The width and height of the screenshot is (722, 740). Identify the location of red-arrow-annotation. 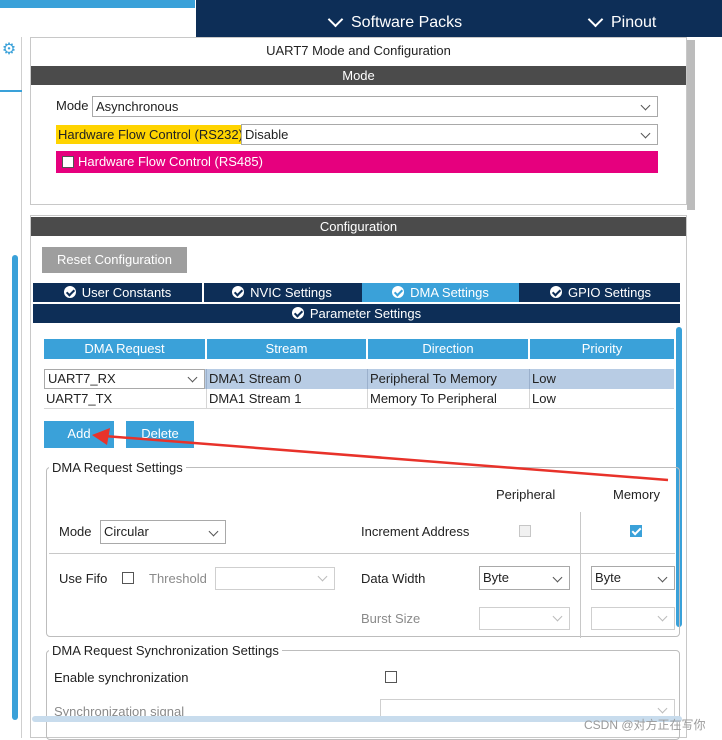
(380, 455).